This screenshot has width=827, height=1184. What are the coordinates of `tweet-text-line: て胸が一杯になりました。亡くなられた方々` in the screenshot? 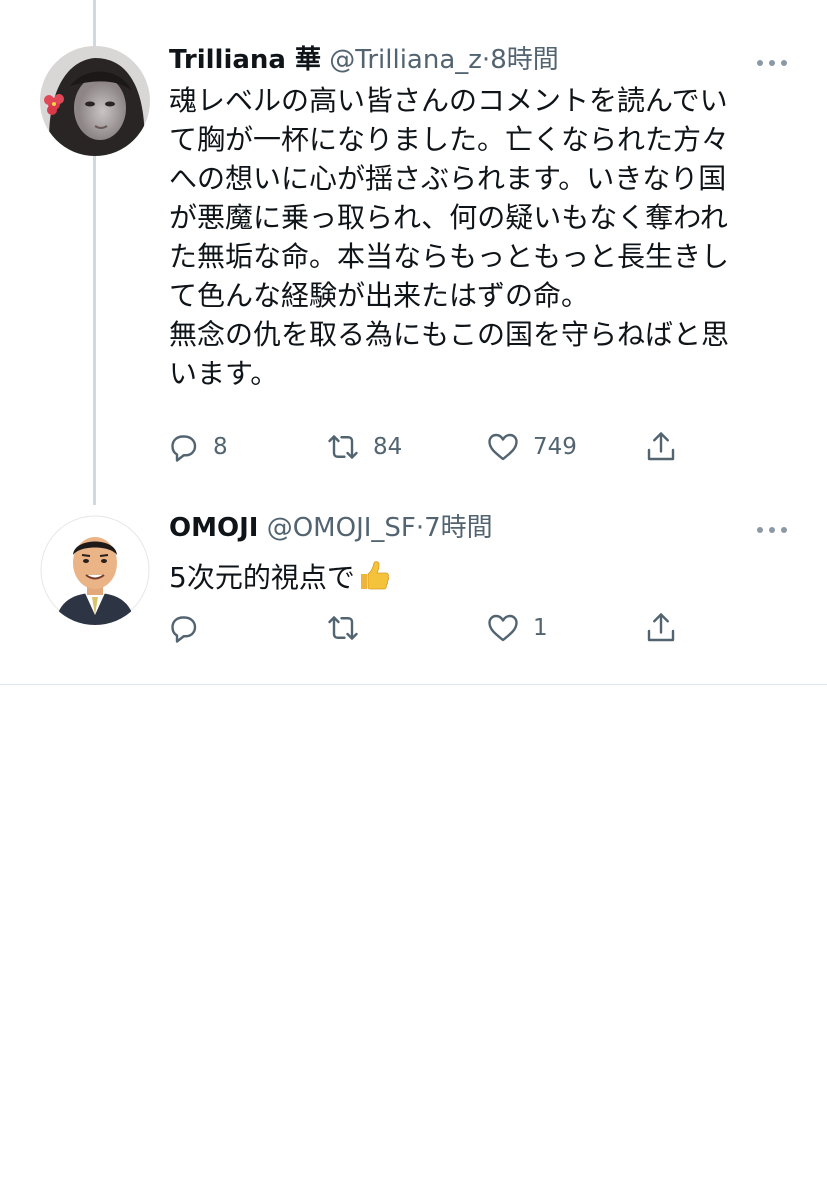 It's located at (449, 139).